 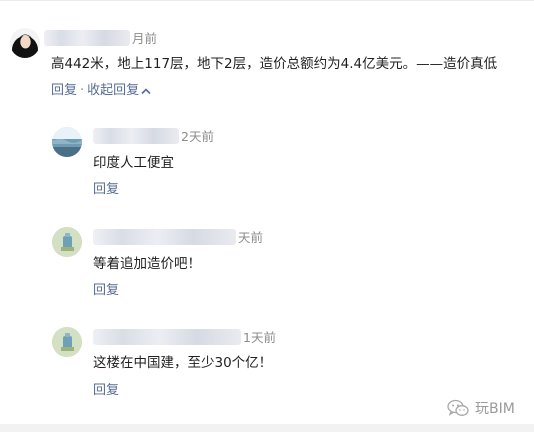 I want to click on watermark: 玩BIM, so click(x=481, y=408).